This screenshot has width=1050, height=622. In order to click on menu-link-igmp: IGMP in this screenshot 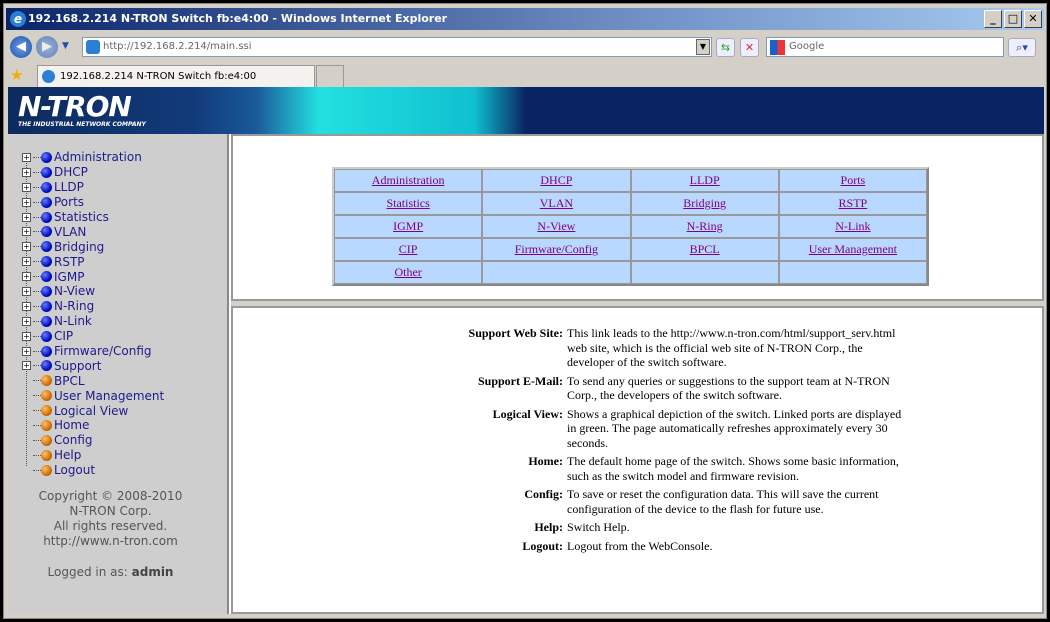, I will do `click(408, 226)`.